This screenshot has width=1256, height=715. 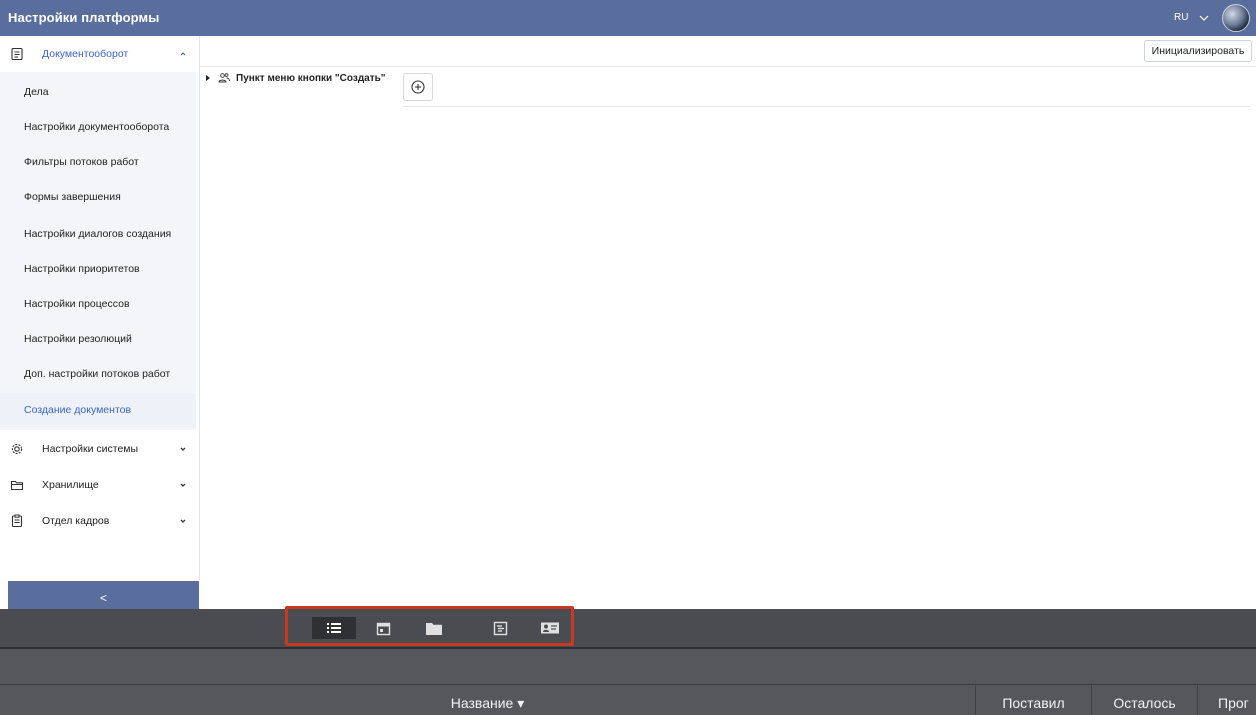 What do you see at coordinates (98, 374) in the screenshot?
I see `sidebar-item-extra-workflow-settings: Доп. настройки потоков работ` at bounding box center [98, 374].